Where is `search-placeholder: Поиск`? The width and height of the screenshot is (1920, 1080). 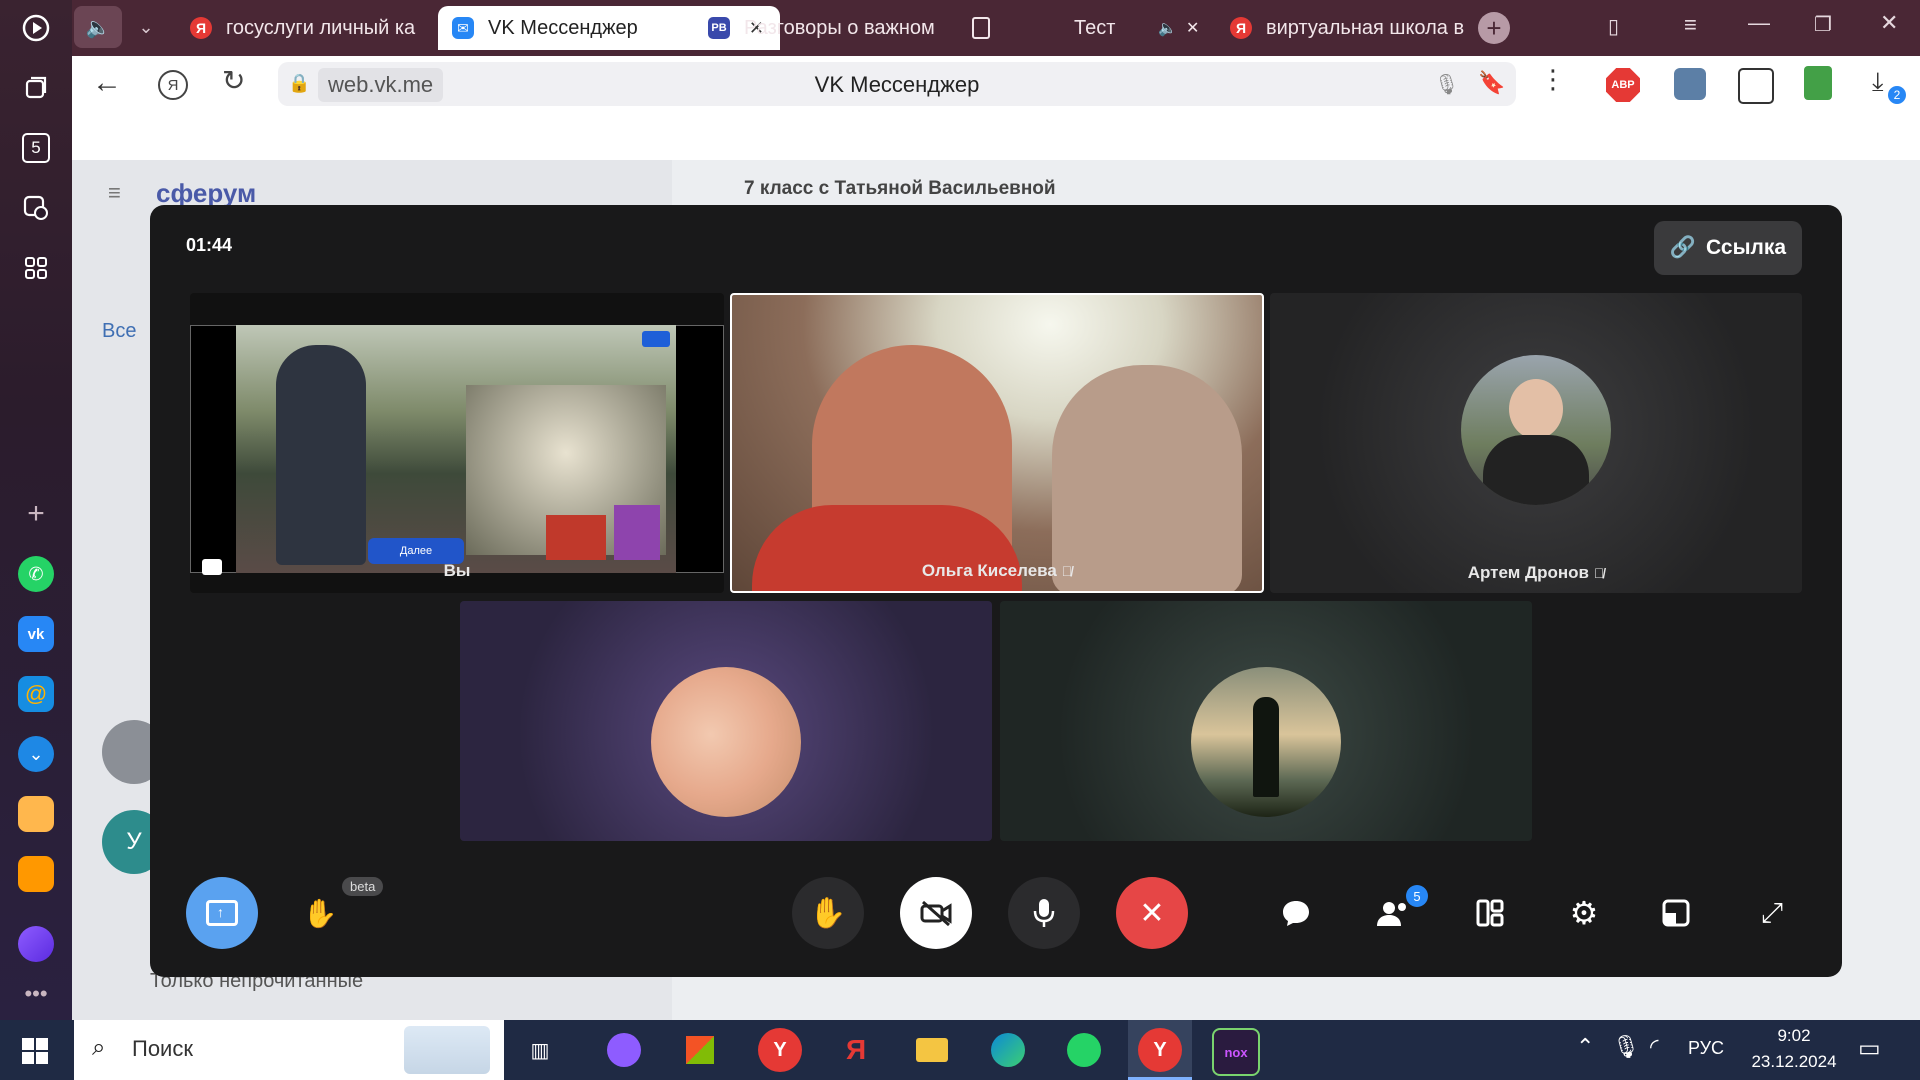 search-placeholder: Поиск is located at coordinates (162, 1048).